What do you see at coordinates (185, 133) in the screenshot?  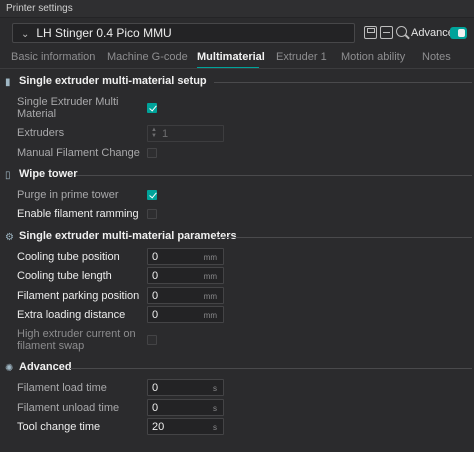 I see `extruders-stepper: ▲ ▼ 1` at bounding box center [185, 133].